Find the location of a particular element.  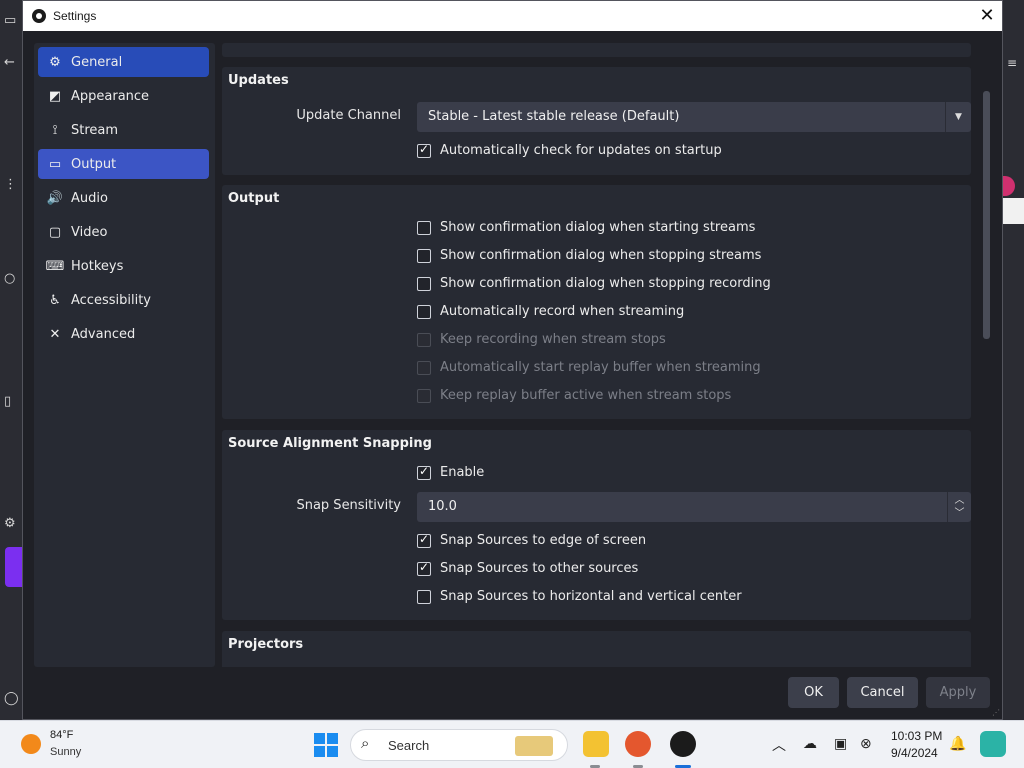

snap-sensitivity-spinbox: 10.0 ︿ ﹀ is located at coordinates (694, 507).